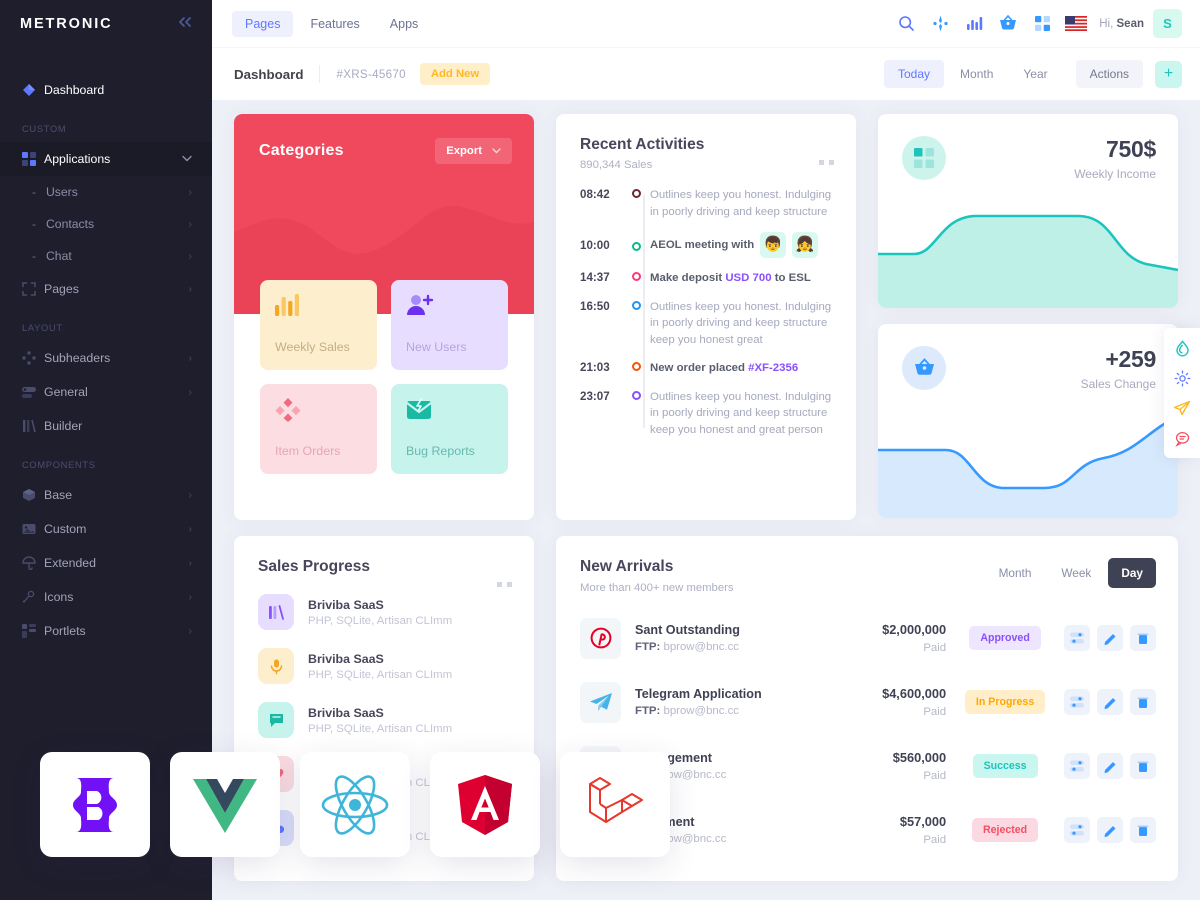 The image size is (1200, 900). Describe the element at coordinates (1132, 573) in the screenshot. I see `tab-day: Day` at that location.